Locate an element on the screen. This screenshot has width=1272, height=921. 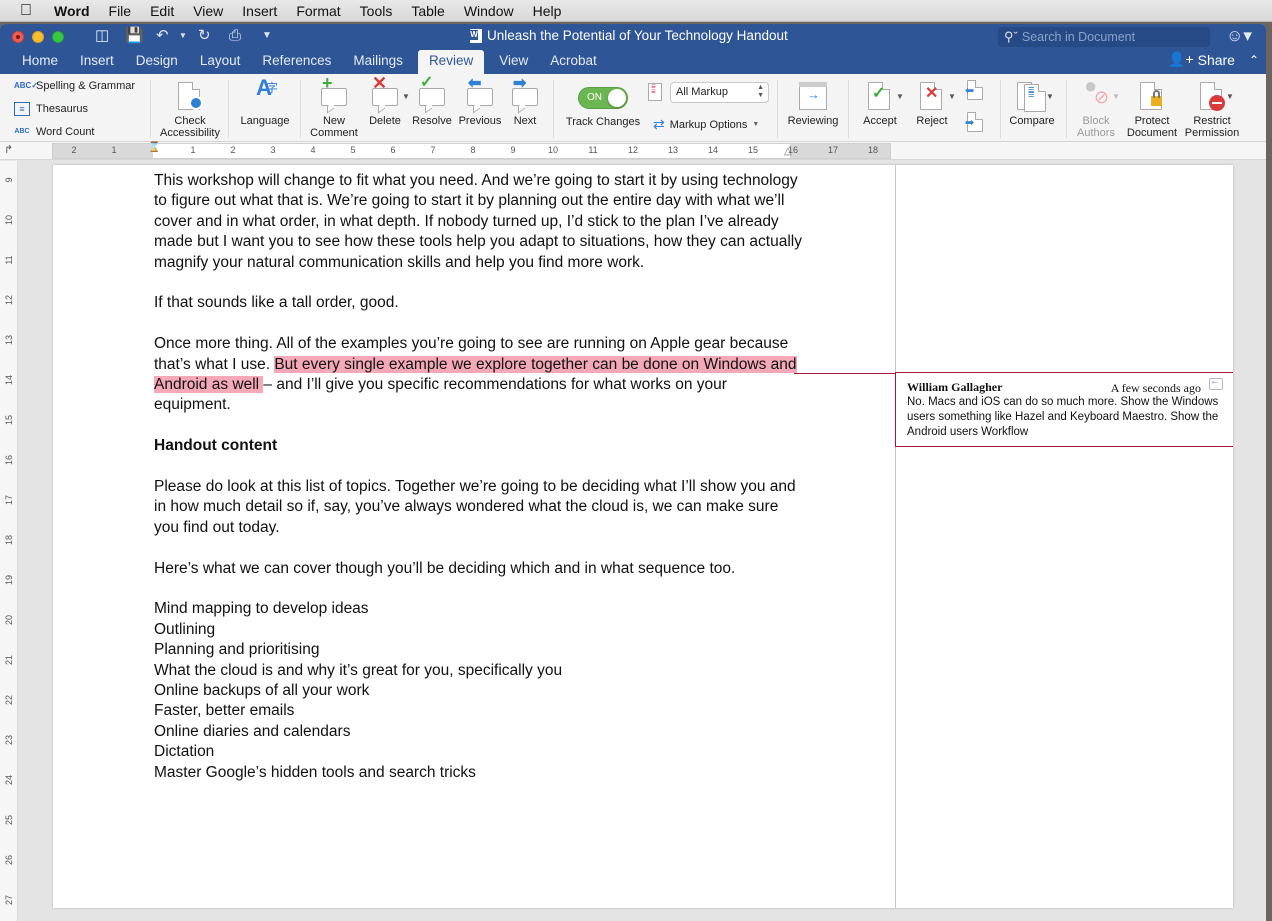
previous-comment-button: ⬅ Previous is located at coordinates (480, 102).